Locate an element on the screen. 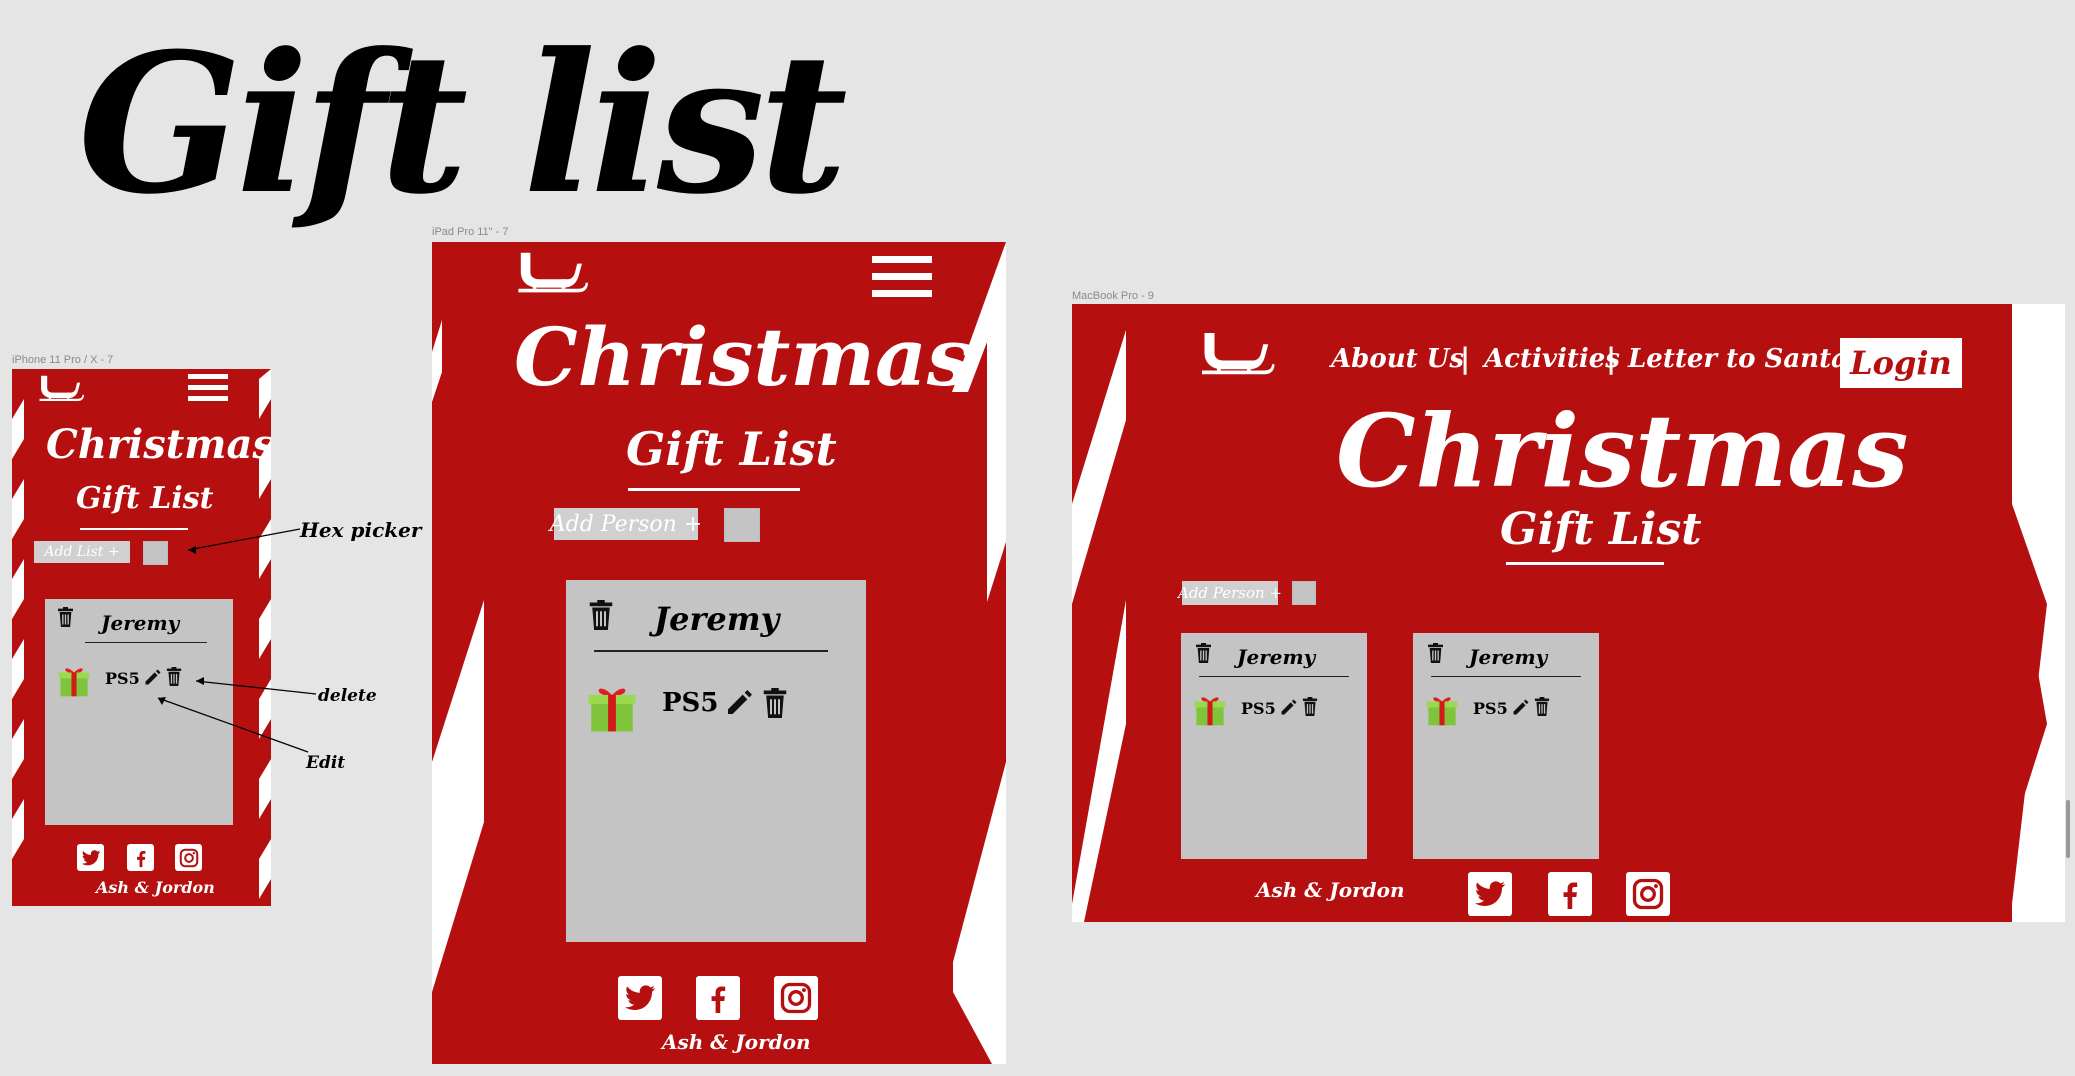 This screenshot has height=1076, width=2075. hamburger-menu-icon is located at coordinates (902, 279).